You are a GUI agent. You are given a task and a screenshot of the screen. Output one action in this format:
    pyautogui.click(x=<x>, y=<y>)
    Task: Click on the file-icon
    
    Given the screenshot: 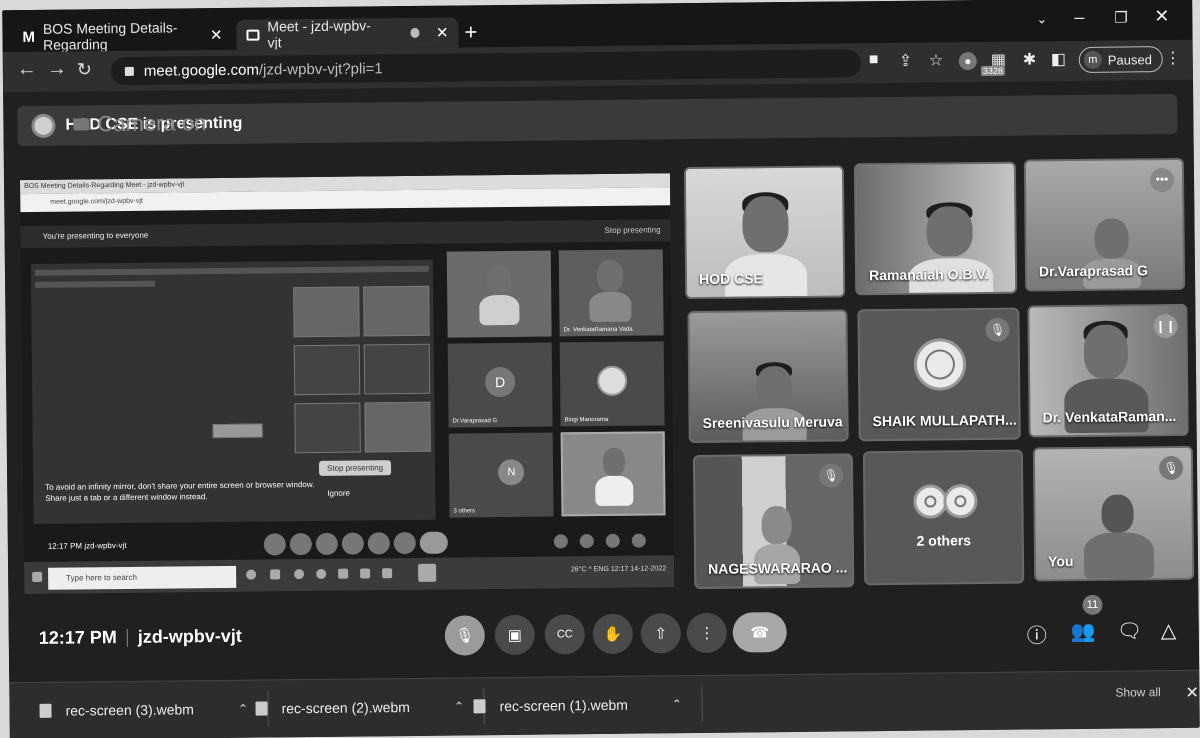 What is the action you would take?
    pyautogui.click(x=261, y=708)
    